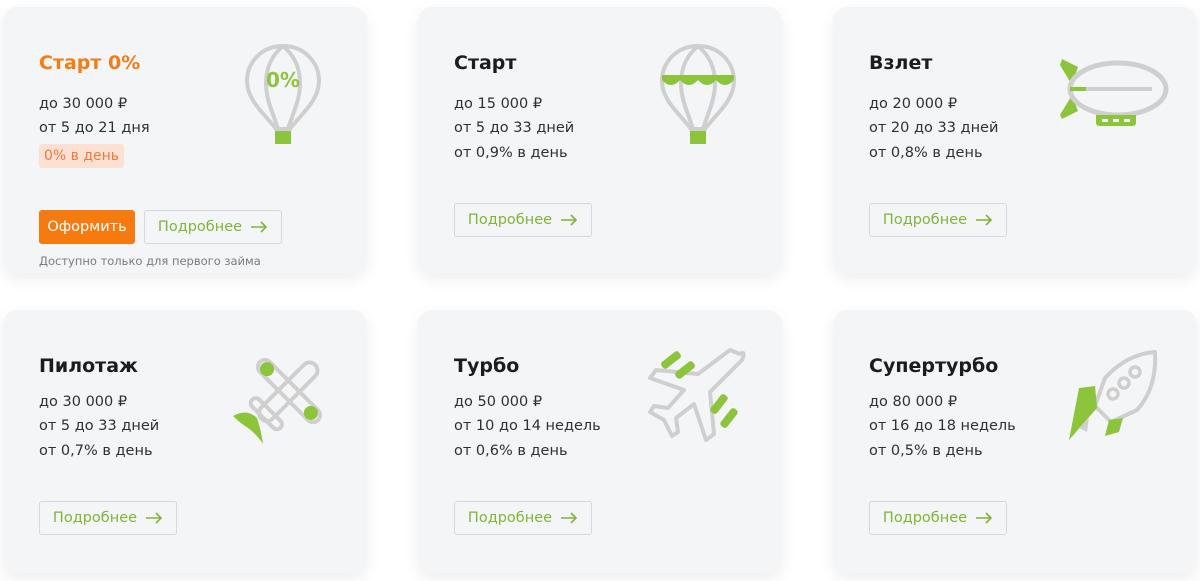  Describe the element at coordinates (150, 261) in the screenshot. I see `card-note: Доступно только для первого займа` at that location.